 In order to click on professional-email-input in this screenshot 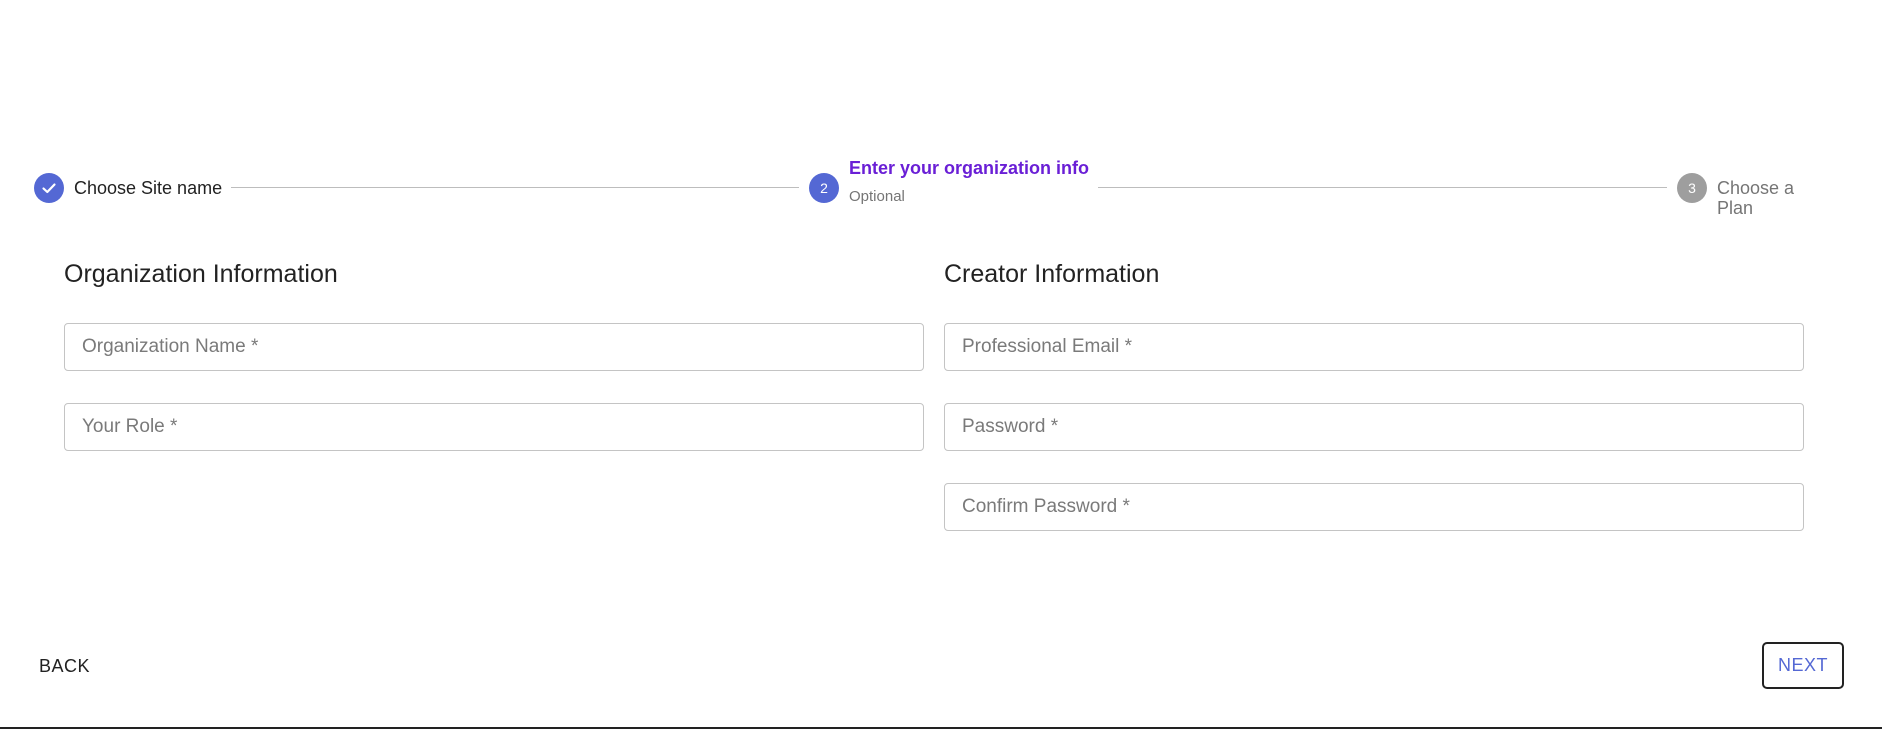, I will do `click(1374, 347)`.